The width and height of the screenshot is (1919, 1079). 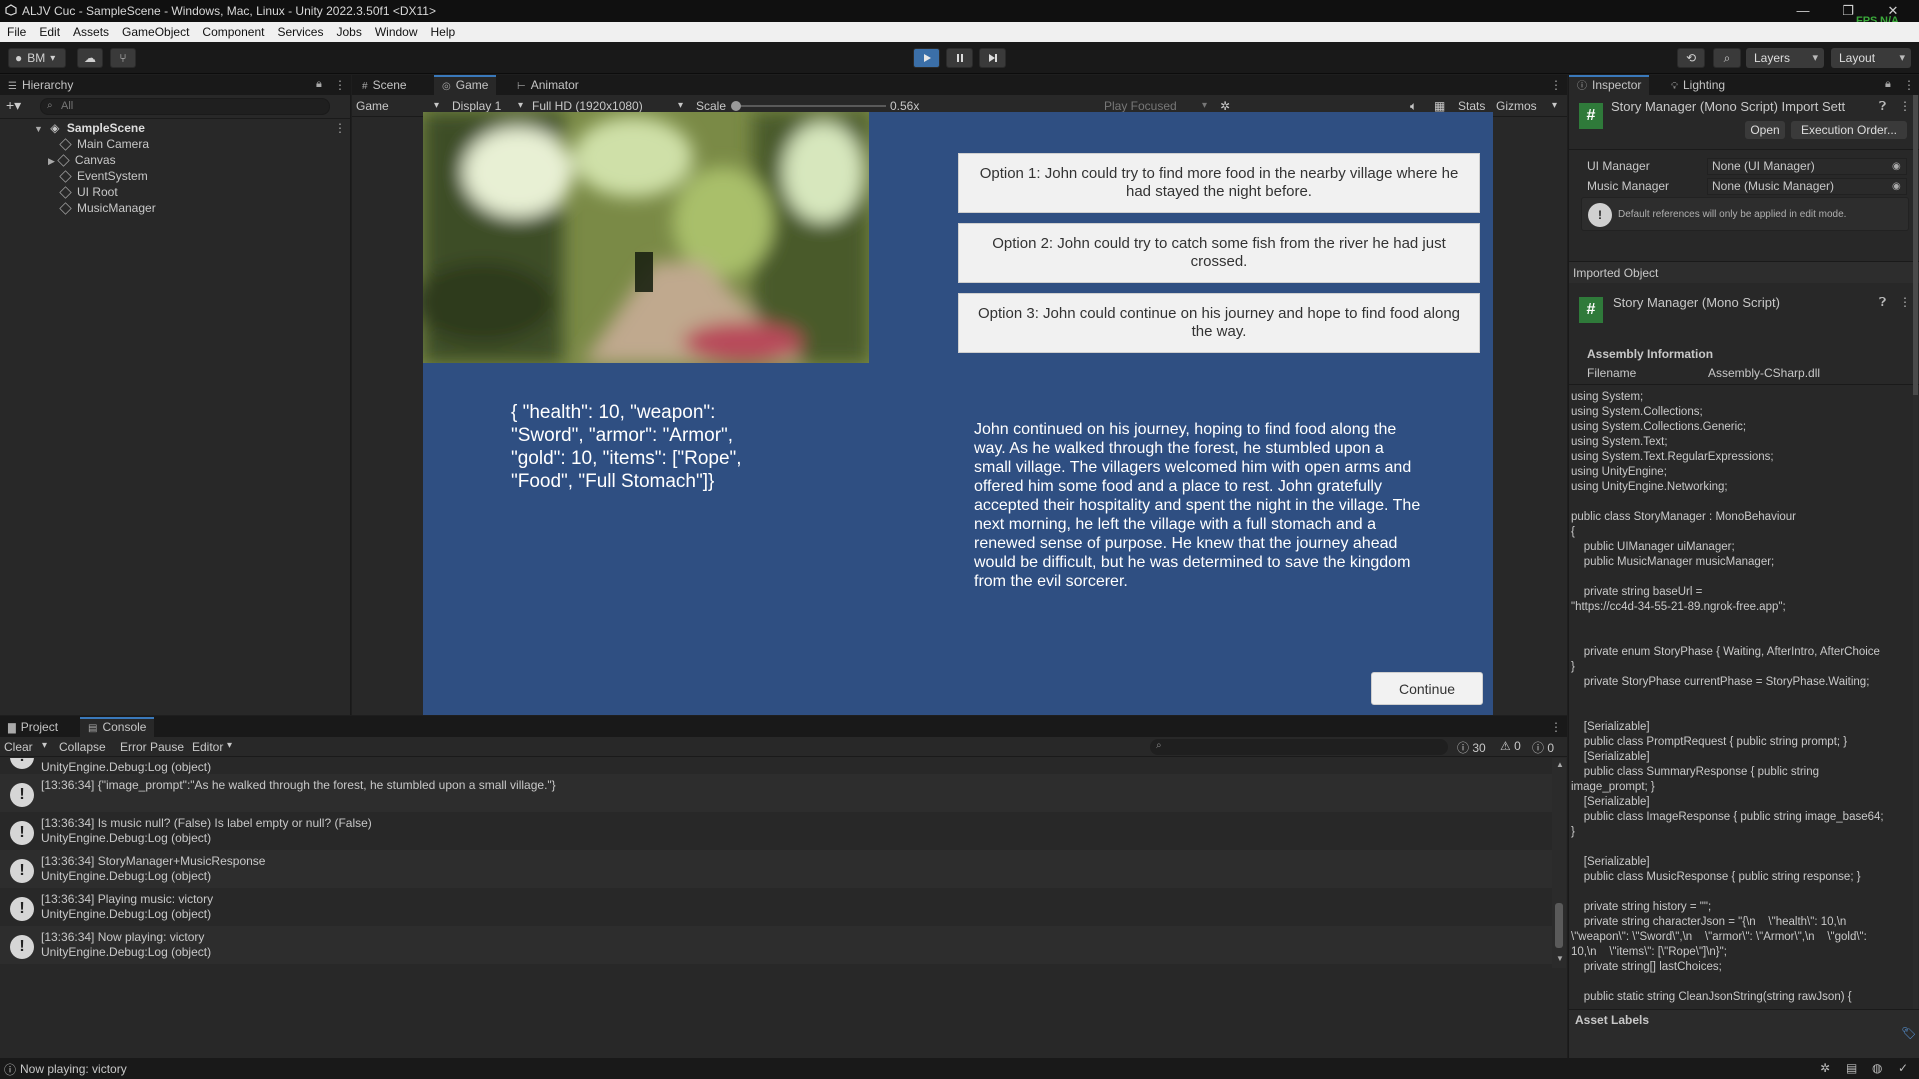 I want to click on inspector-tabstrip: ⓘ Inspector 💡︎ Lighting 🔒︎ ⋮, so click(x=1744, y=85).